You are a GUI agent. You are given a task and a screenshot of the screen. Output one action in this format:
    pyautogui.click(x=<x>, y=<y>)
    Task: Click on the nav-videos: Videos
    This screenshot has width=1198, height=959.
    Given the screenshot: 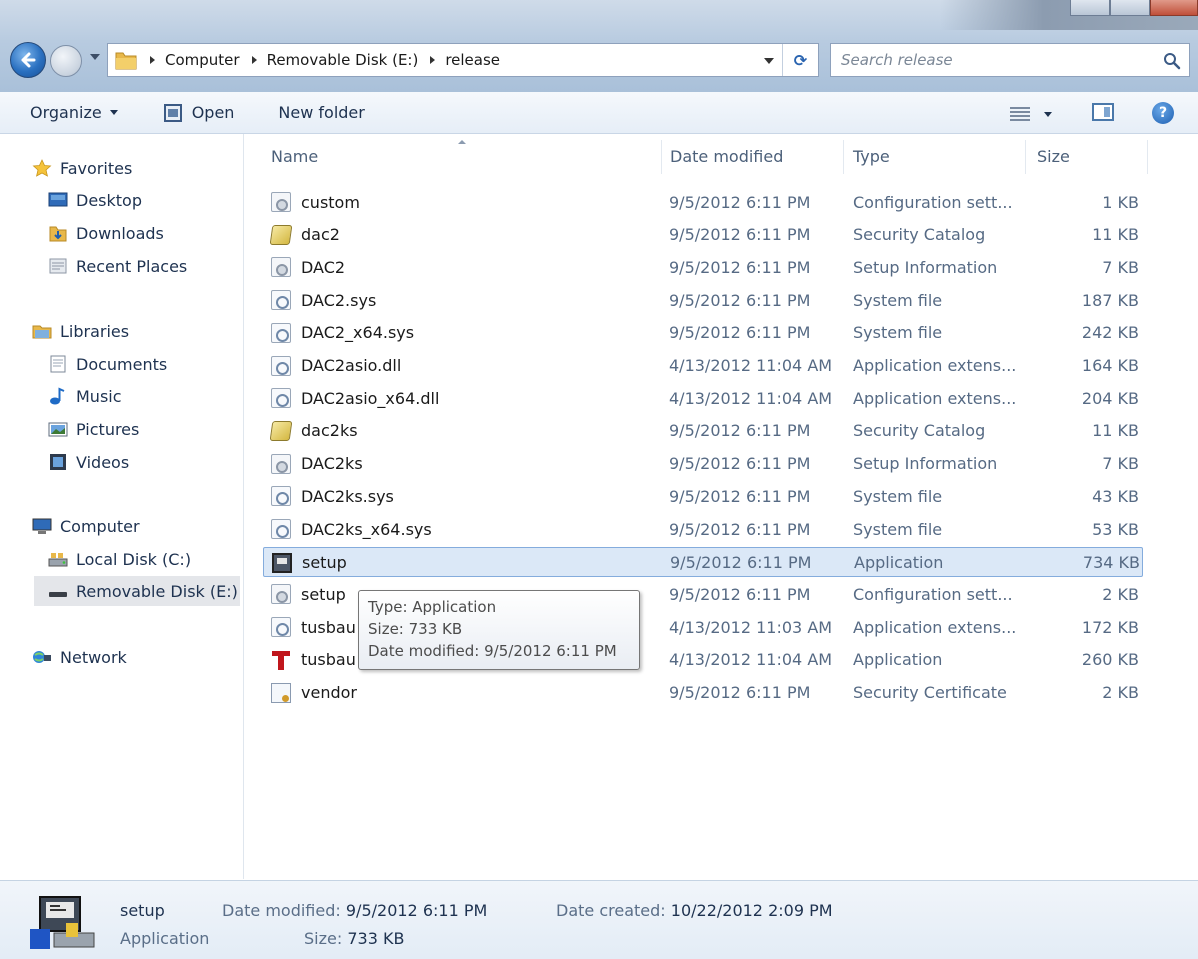 What is the action you would take?
    pyautogui.click(x=88, y=462)
    